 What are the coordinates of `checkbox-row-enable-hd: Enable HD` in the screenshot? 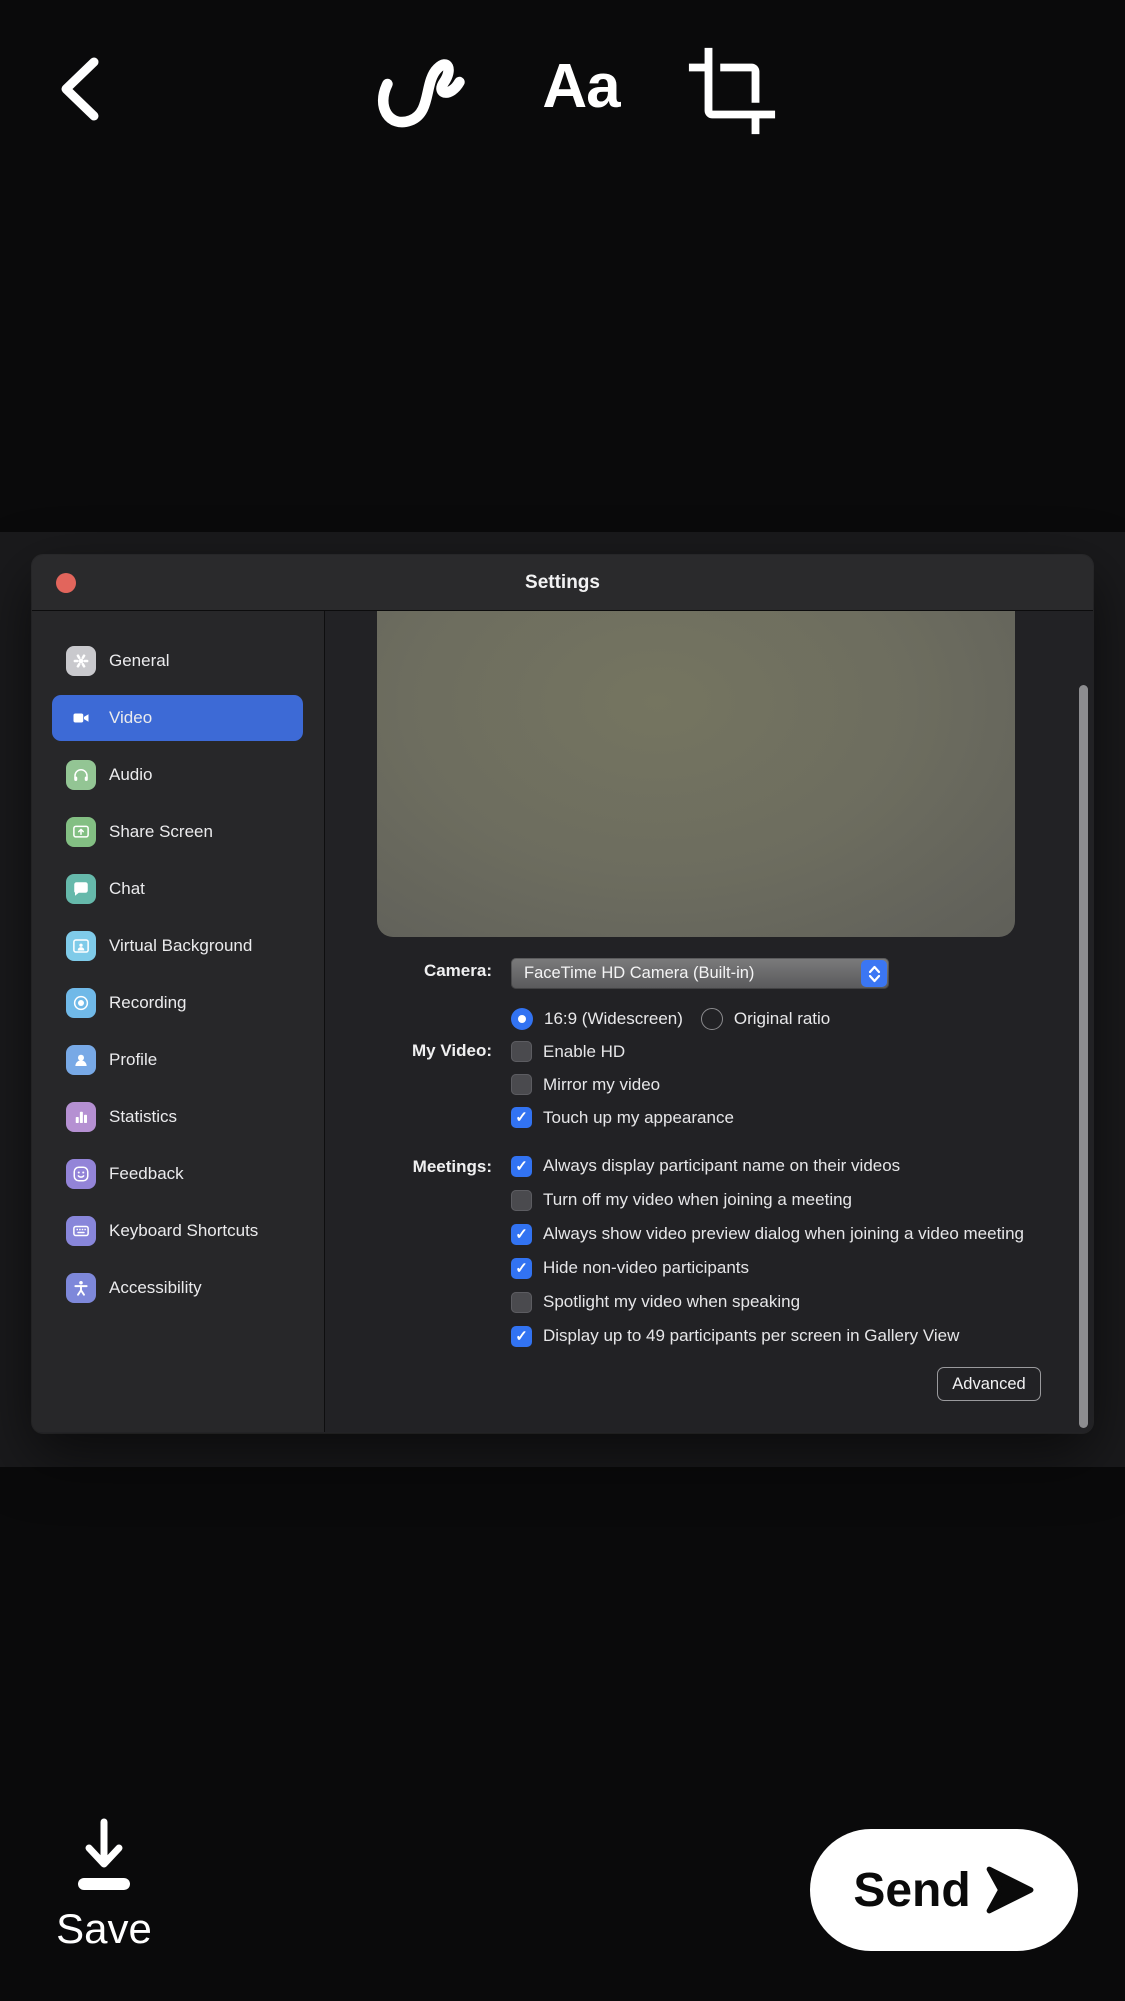 It's located at (622, 1051).